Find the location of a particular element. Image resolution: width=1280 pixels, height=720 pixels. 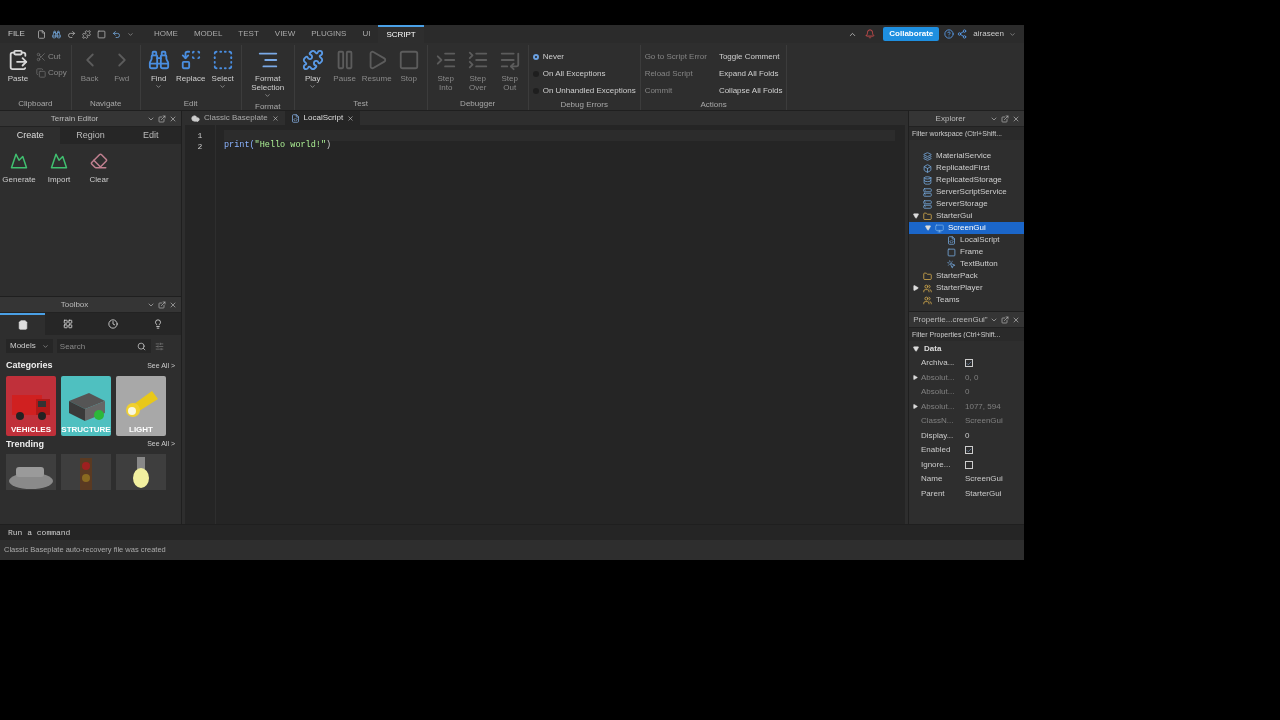

new-file-icon is located at coordinates (41, 34).